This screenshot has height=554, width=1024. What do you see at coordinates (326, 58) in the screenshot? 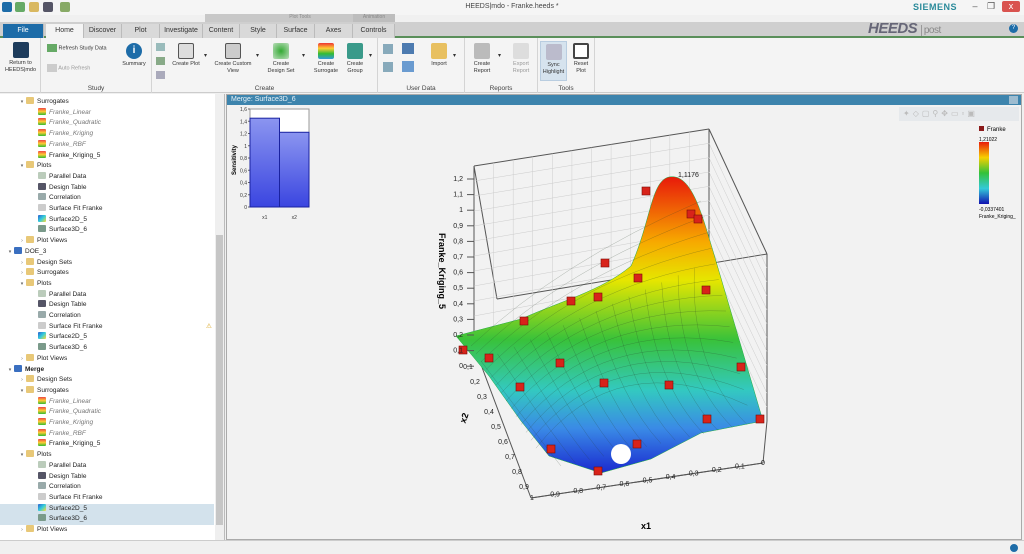
I see `create-surrogate-button: Create Surrogate` at bounding box center [326, 58].